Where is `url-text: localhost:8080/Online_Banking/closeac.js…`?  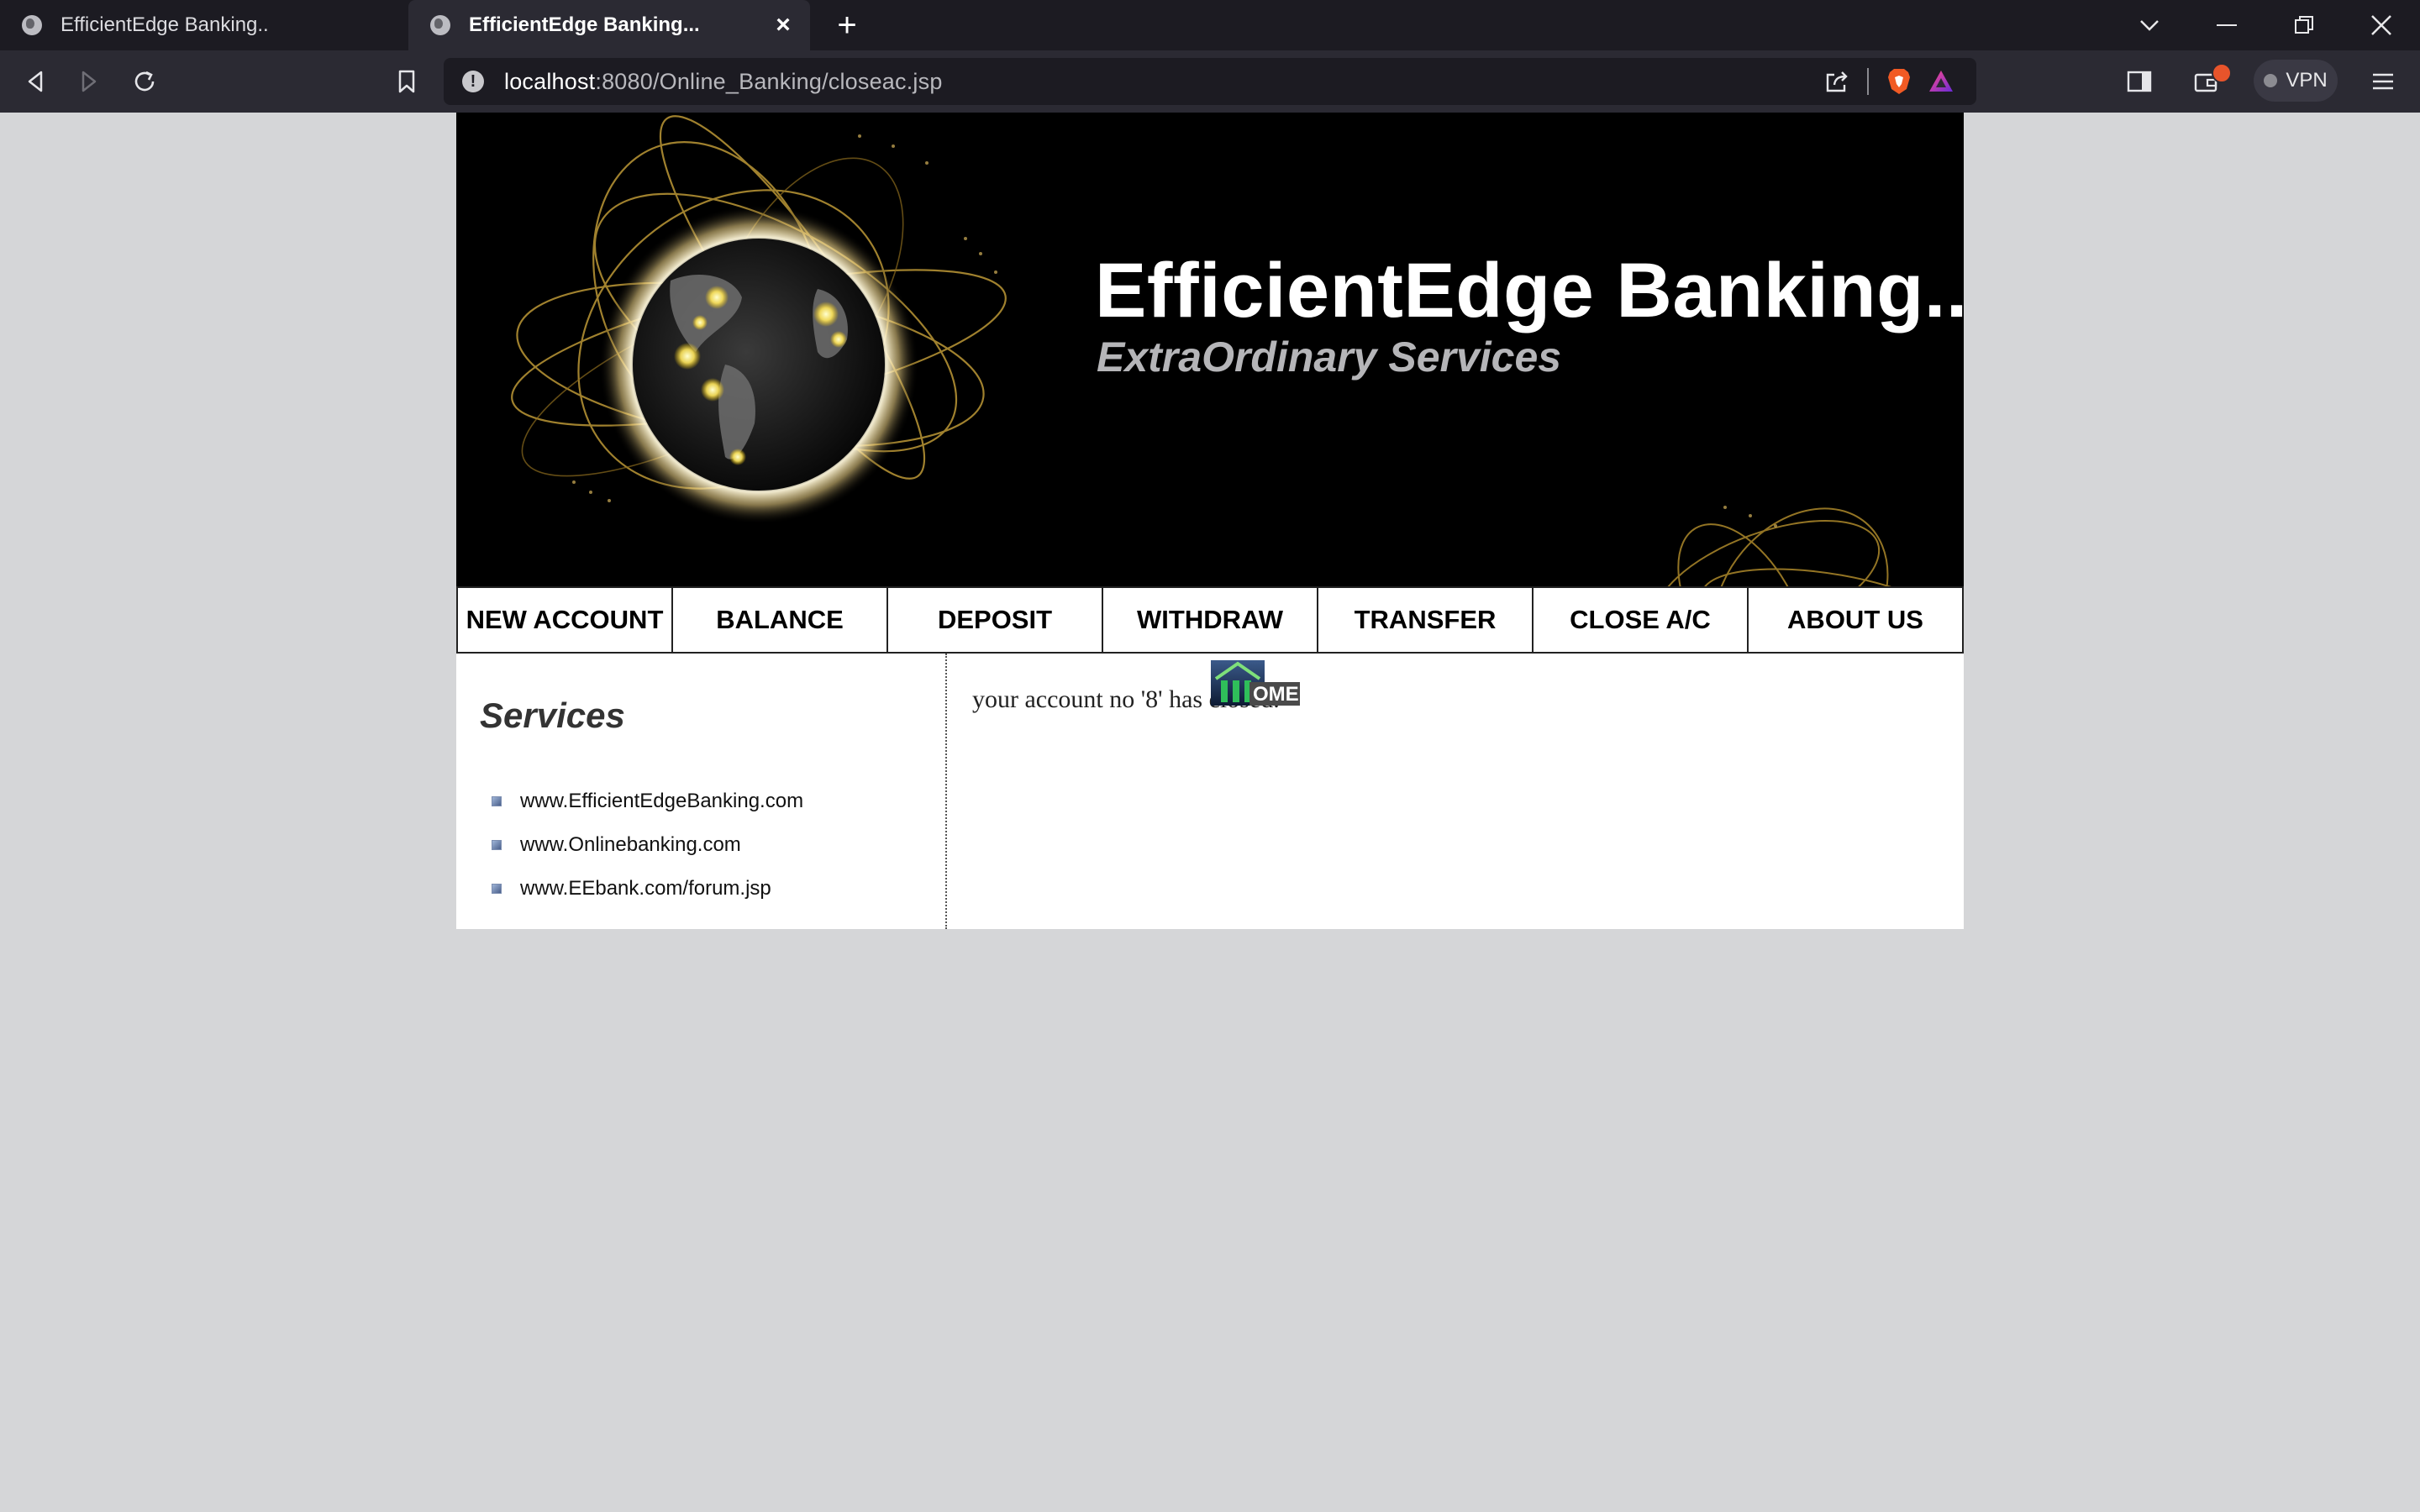 url-text: localhost:8080/Online_Banking/closeac.js… is located at coordinates (723, 82).